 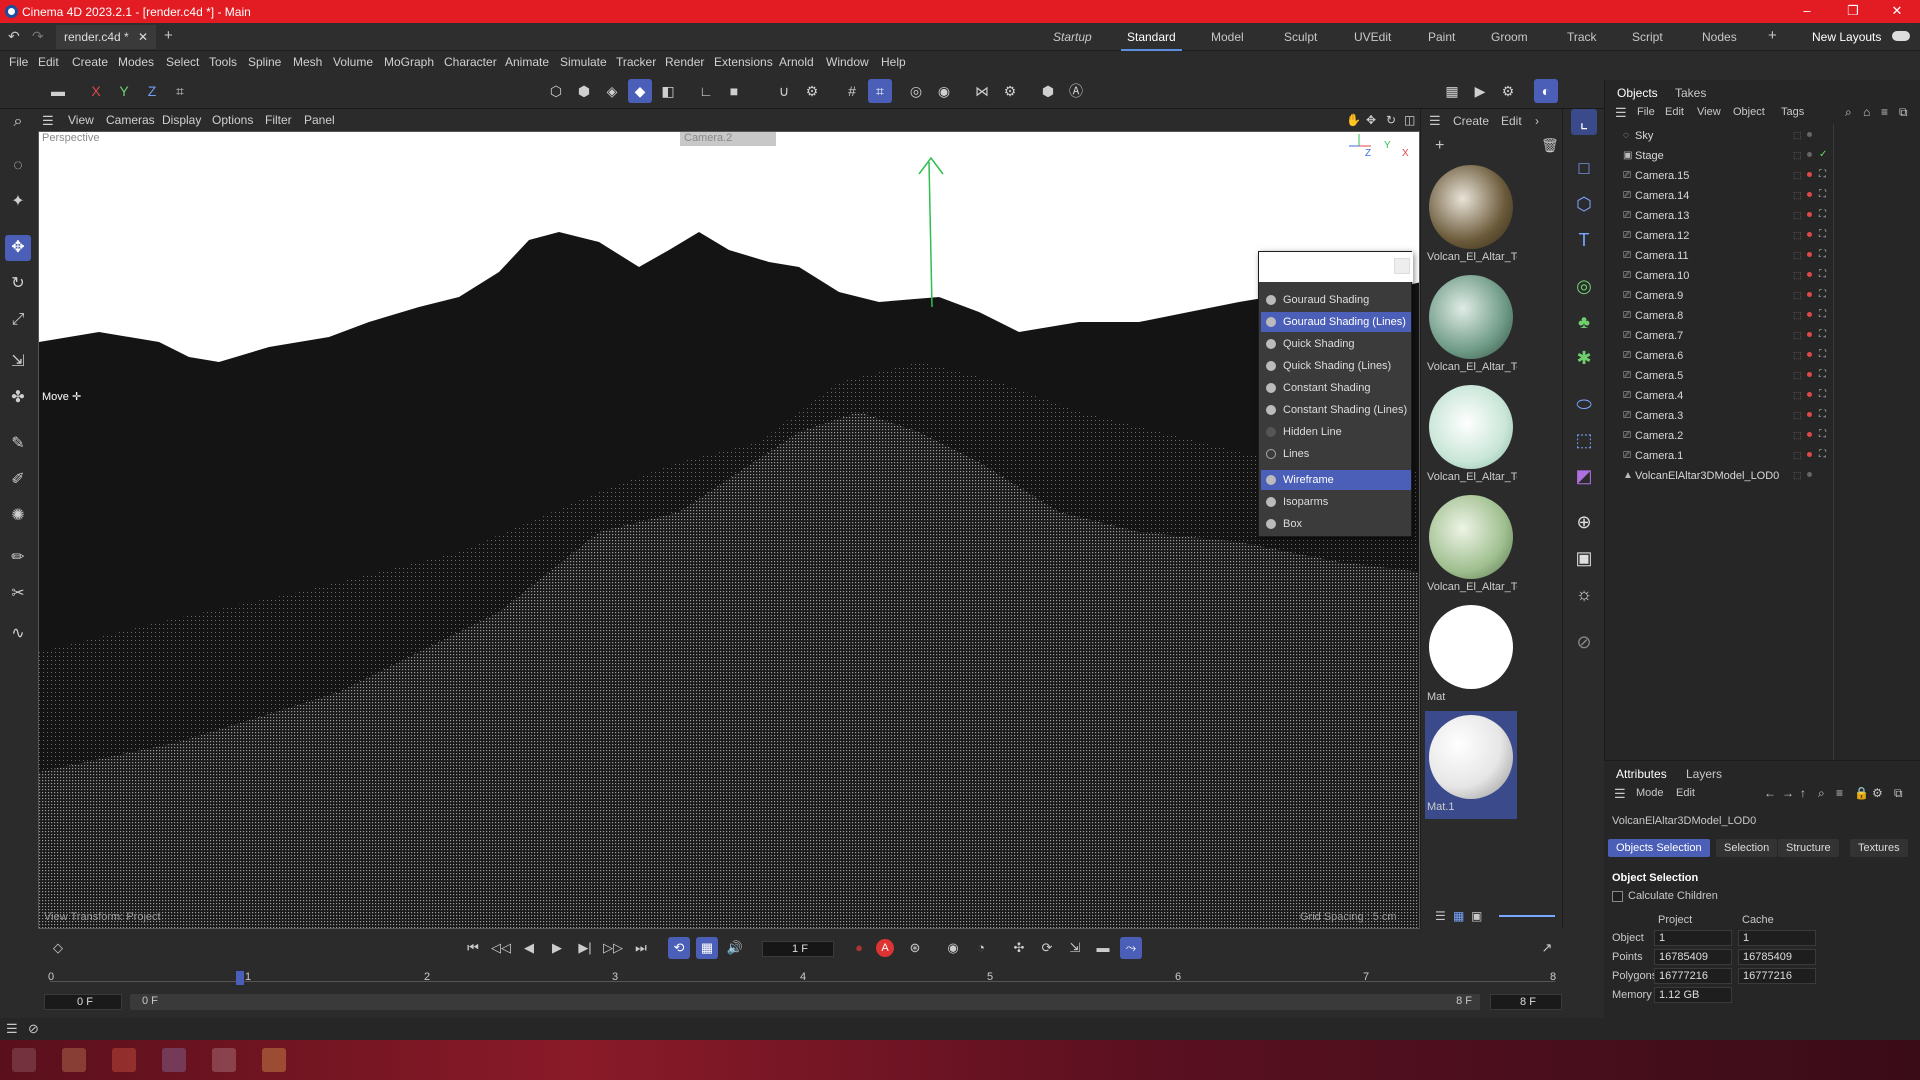 I want to click on object-row: ⎚ Camera.9 ⬚ ⛶, so click(x=1762, y=297).